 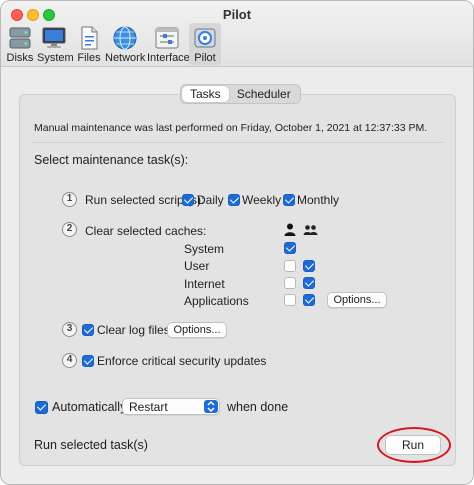 What do you see at coordinates (125, 38) in the screenshot?
I see `network-icon` at bounding box center [125, 38].